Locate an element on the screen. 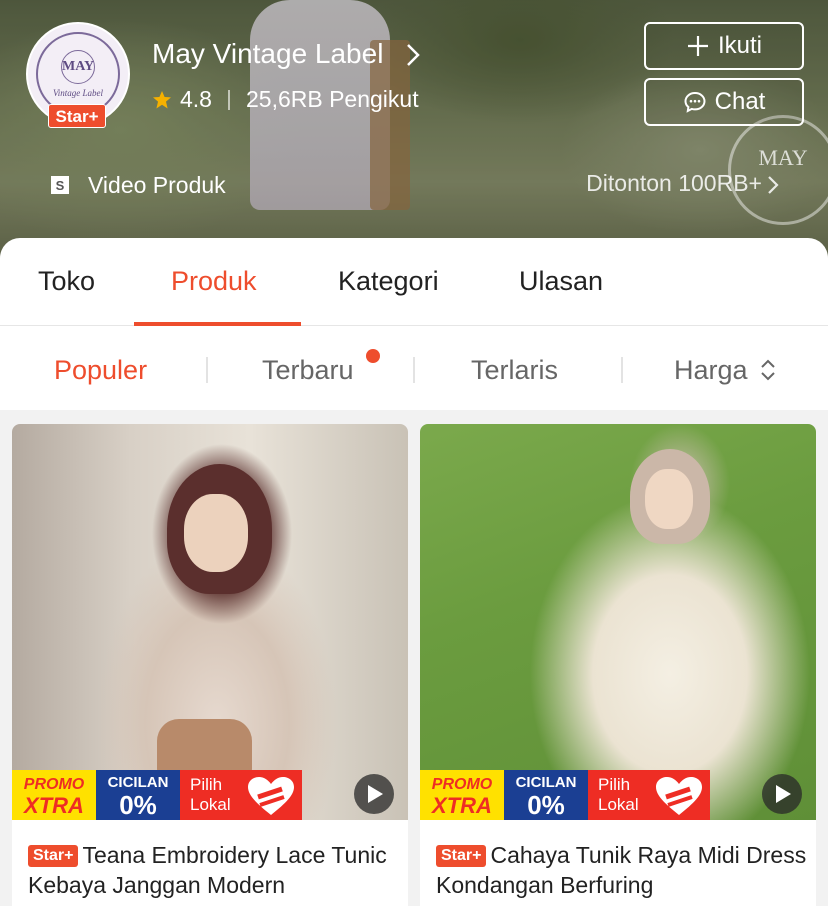  shopee-video-icon: S is located at coordinates (60, 185).